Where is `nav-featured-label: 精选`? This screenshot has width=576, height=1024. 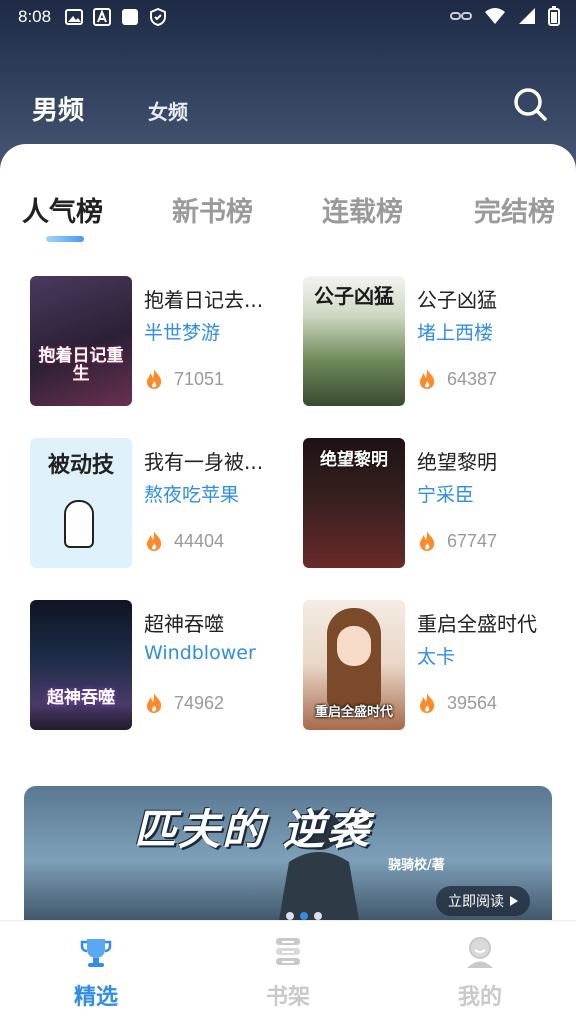 nav-featured-label: 精选 is located at coordinates (95, 997).